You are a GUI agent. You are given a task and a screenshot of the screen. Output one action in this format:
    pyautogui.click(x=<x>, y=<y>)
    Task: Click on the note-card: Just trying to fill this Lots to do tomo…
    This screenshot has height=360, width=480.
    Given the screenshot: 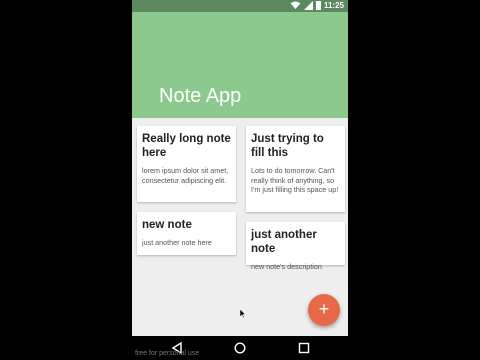 What is the action you would take?
    pyautogui.click(x=295, y=169)
    